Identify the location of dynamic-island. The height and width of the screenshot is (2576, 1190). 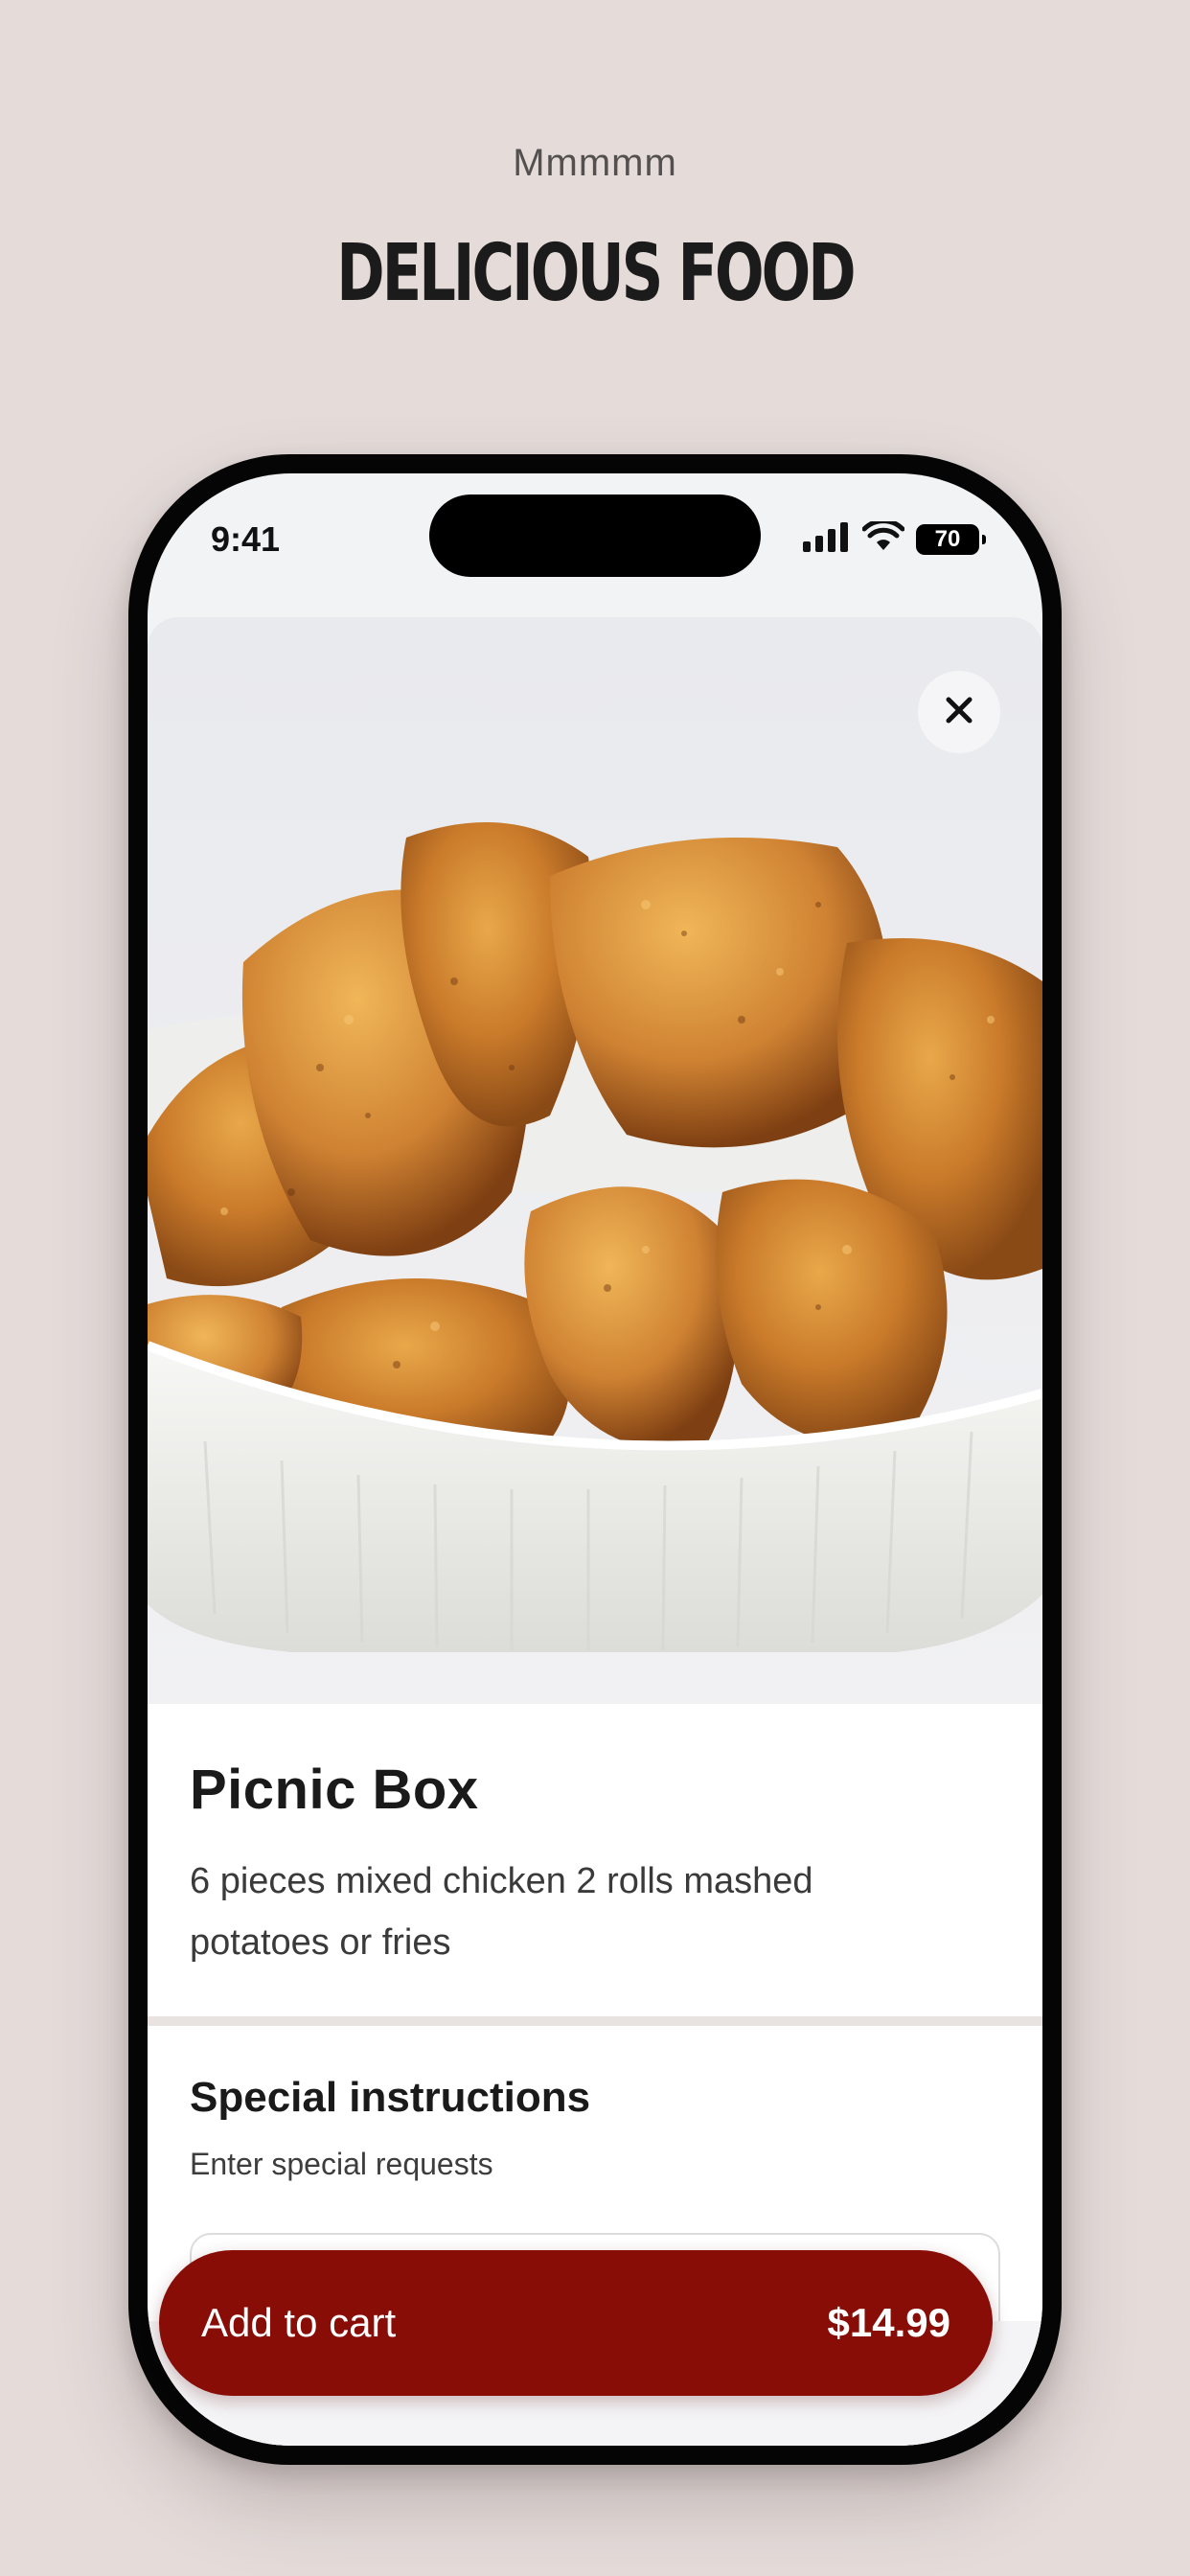
(595, 535).